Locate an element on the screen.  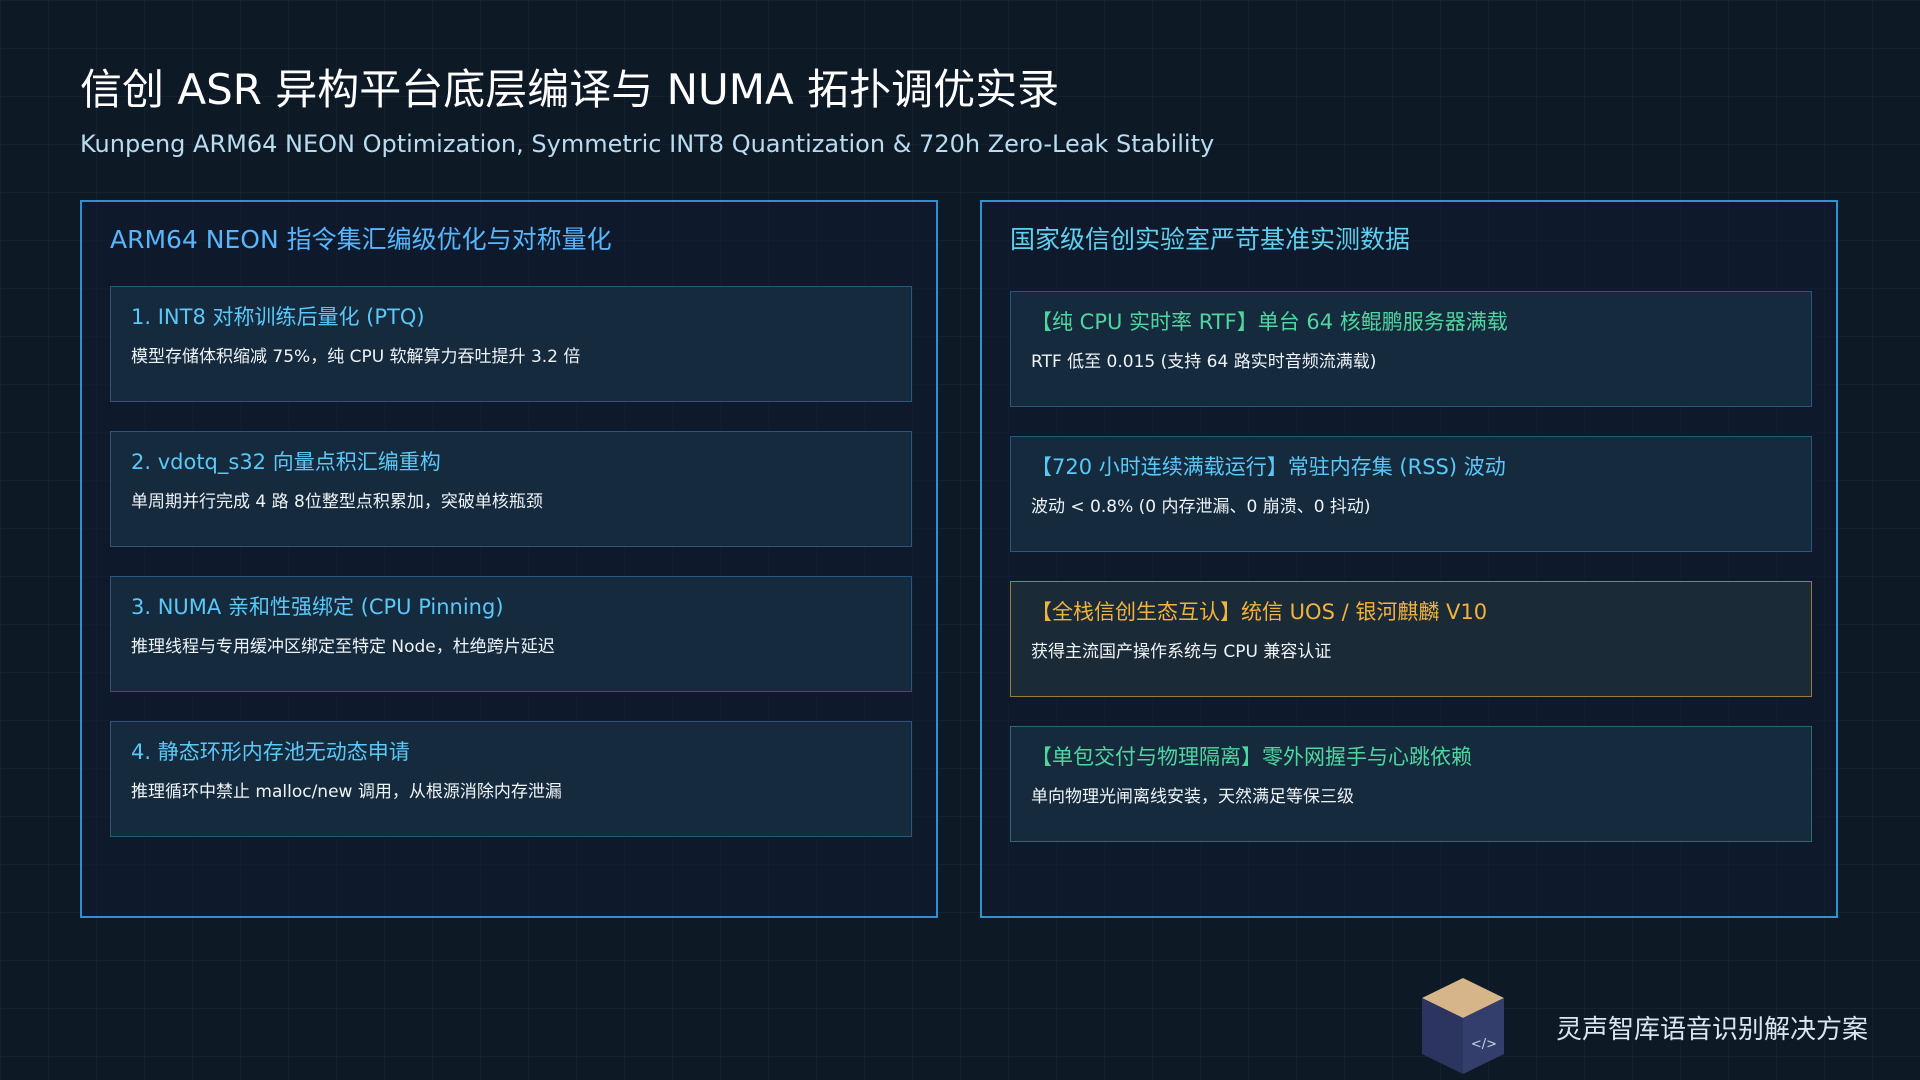
card-title: 【720 小时连续满载运行】常驻内存集 (RSS) 波动 is located at coordinates (1268, 467).